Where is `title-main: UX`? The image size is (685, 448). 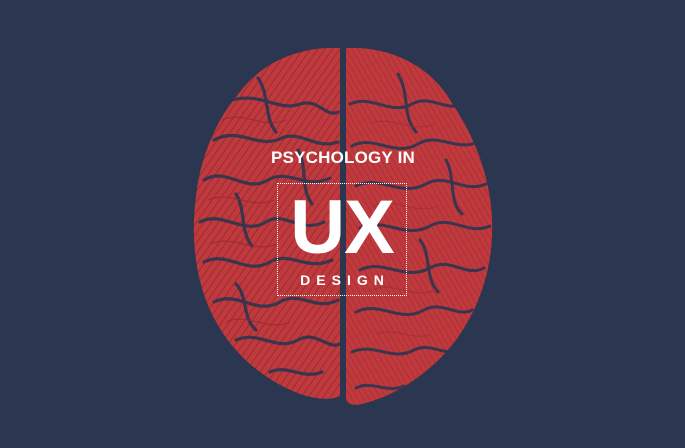
title-main: UX is located at coordinates (342, 227).